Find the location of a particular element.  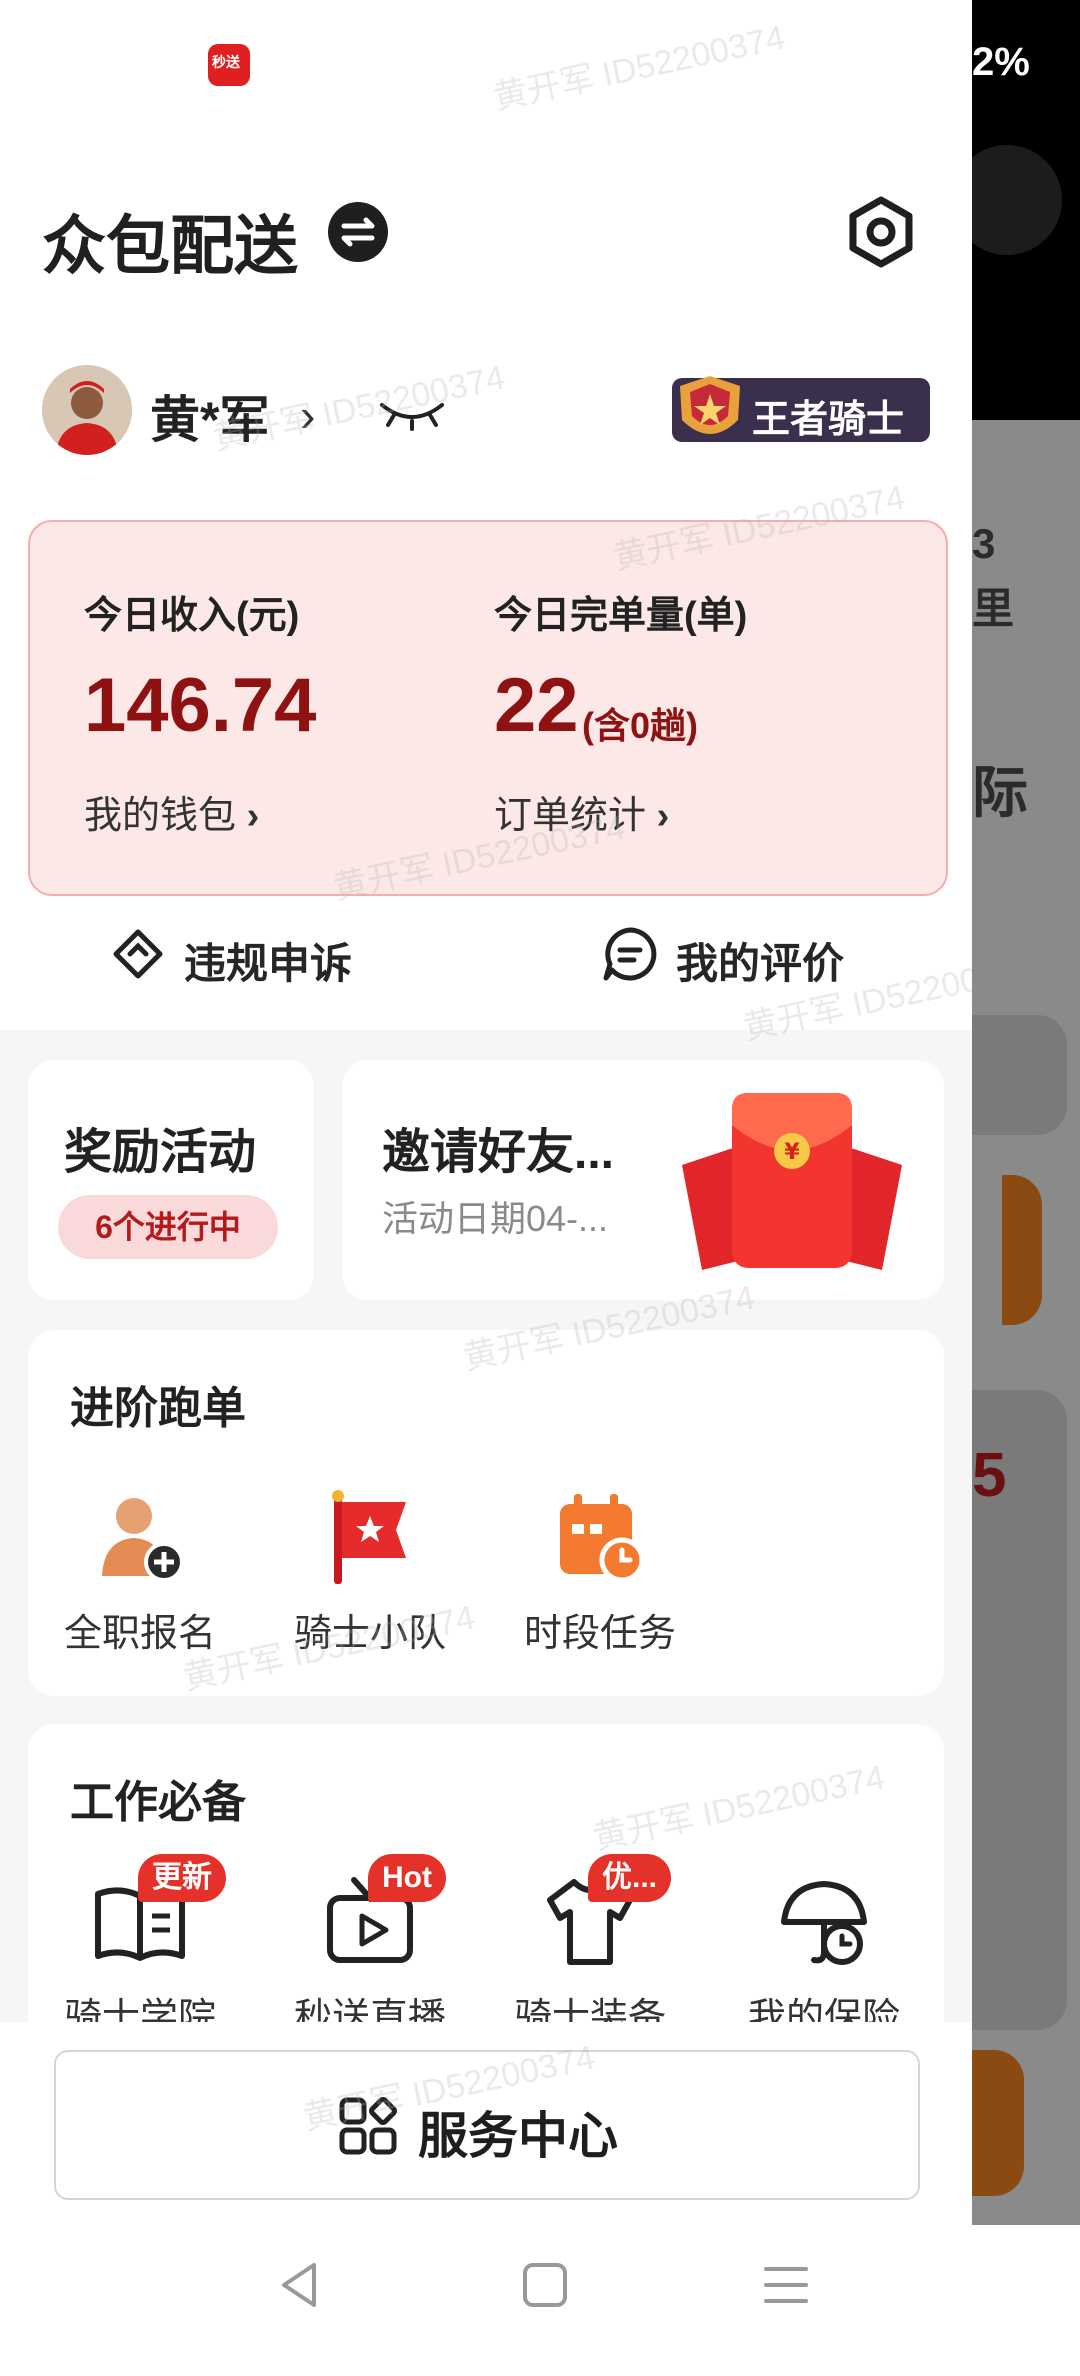

knight-team-item: 骑士小队 is located at coordinates (370, 1572).